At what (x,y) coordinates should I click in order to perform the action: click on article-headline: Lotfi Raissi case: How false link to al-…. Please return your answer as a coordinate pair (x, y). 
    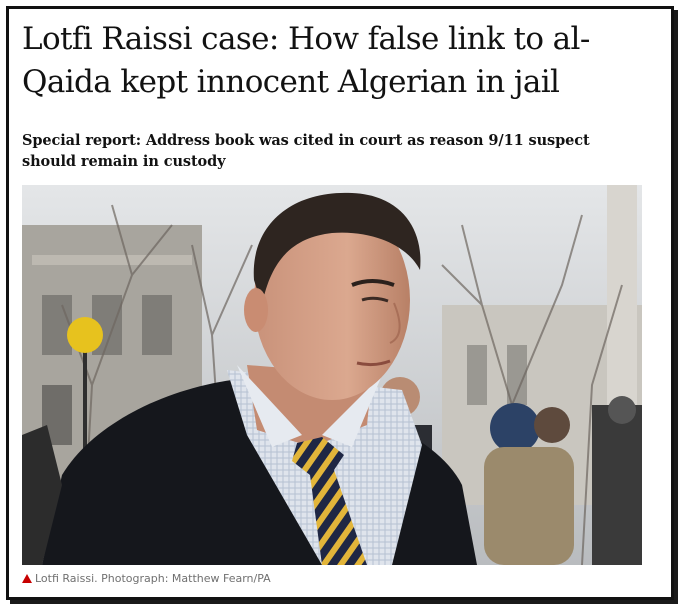
    Looking at the image, I should click on (306, 60).